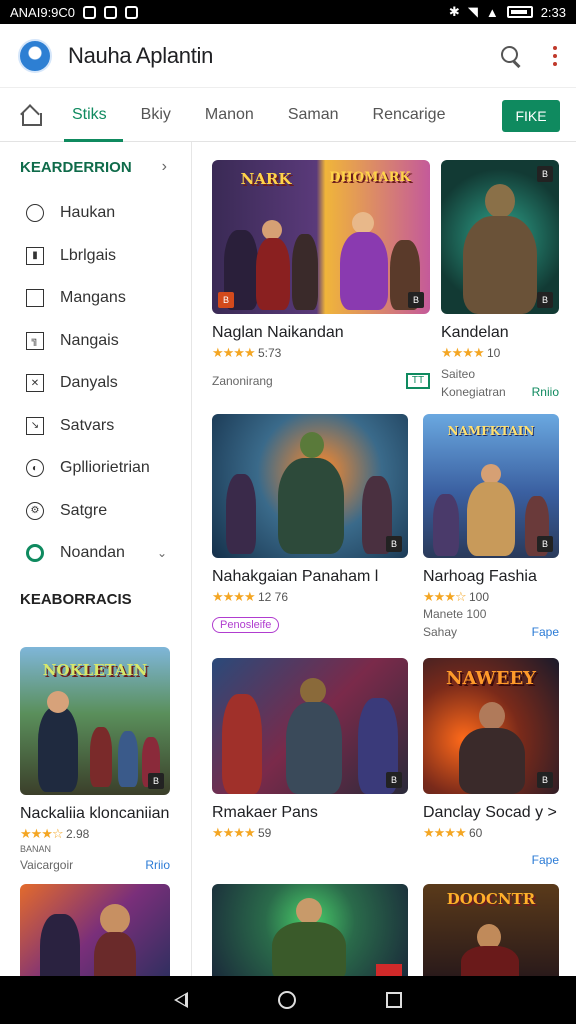 This screenshot has width=576, height=1024. I want to click on sidebar-item-label: Danyals, so click(89, 383).